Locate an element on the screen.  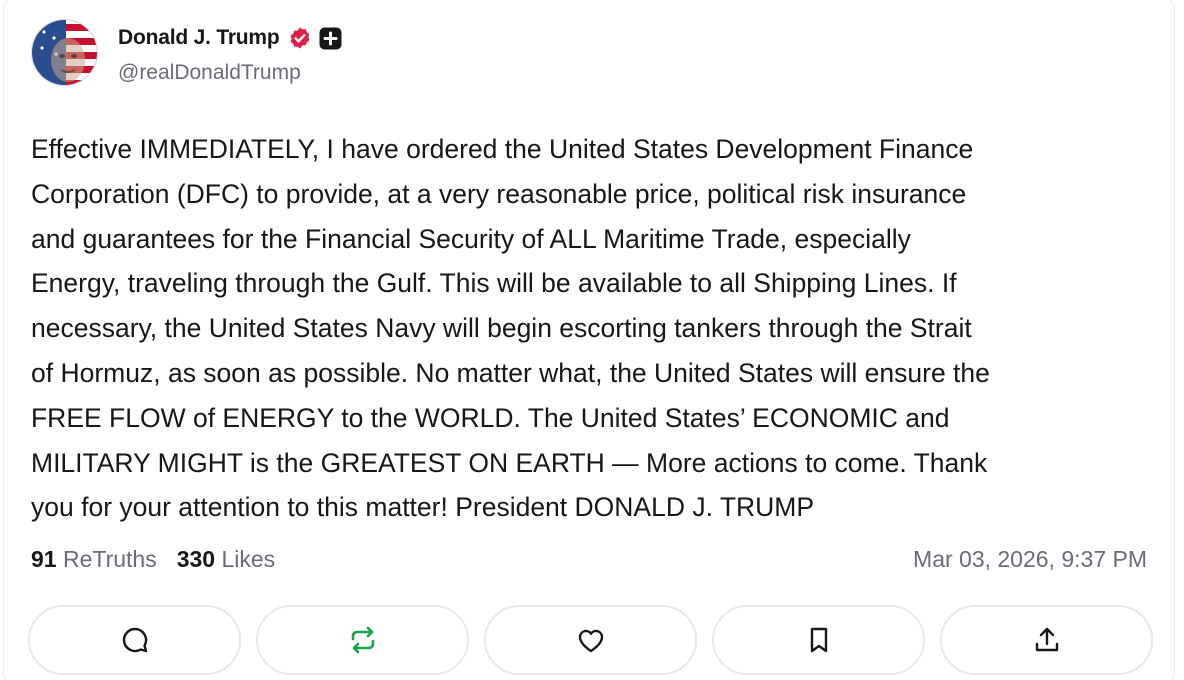
post-timestamp: Mar 03, 2026, 9:37 PM is located at coordinates (1030, 559).